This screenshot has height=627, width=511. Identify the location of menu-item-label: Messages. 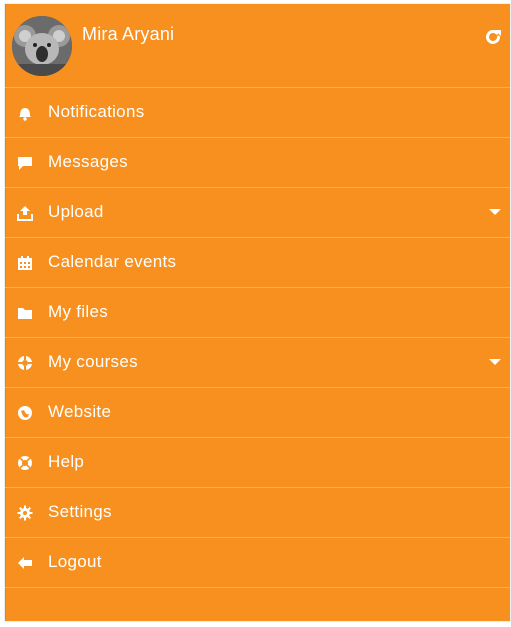
(88, 161).